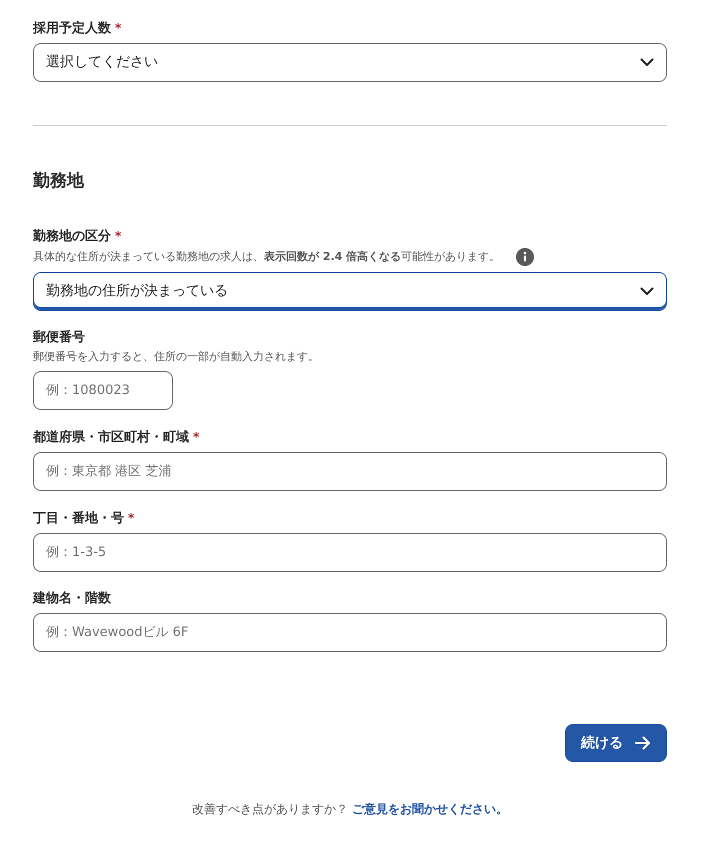 Image resolution: width=713 pixels, height=841 pixels. I want to click on select-field: 勤務地の住所が決まっている, so click(350, 291).